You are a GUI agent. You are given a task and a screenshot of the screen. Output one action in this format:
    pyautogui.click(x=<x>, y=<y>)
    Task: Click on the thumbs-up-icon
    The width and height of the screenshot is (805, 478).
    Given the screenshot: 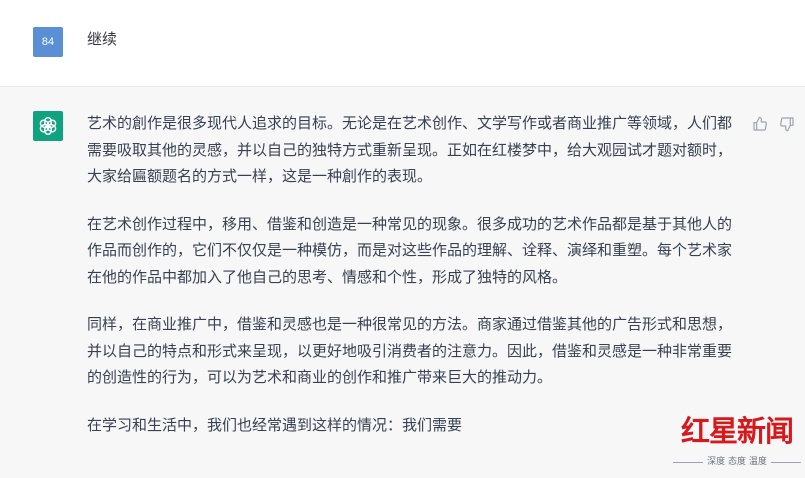 What is the action you would take?
    pyautogui.click(x=760, y=124)
    